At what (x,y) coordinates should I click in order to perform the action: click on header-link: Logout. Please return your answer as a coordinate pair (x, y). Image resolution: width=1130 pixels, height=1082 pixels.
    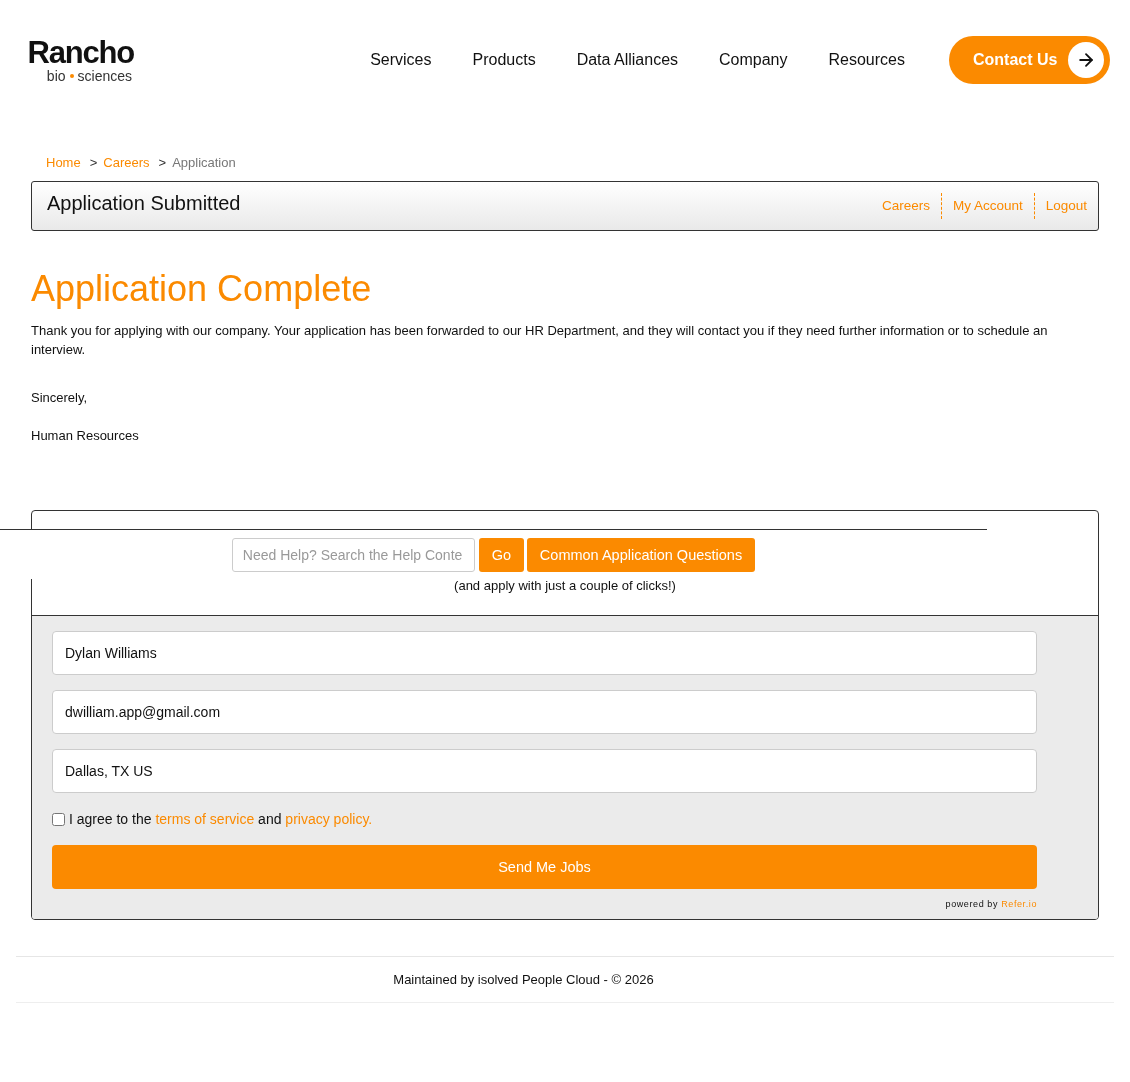
    Looking at the image, I should click on (1065, 206).